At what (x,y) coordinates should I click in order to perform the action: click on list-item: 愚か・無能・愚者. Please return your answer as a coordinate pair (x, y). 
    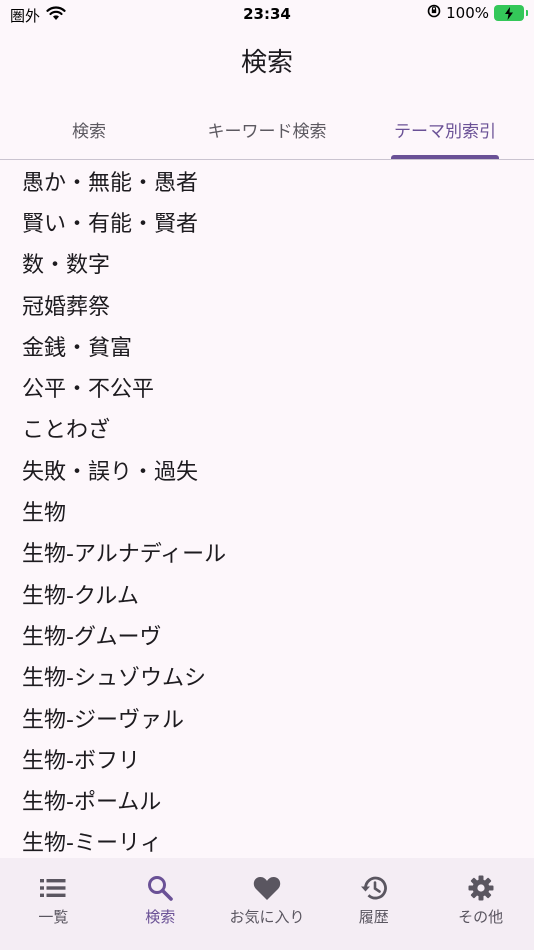
    Looking at the image, I should click on (267, 180).